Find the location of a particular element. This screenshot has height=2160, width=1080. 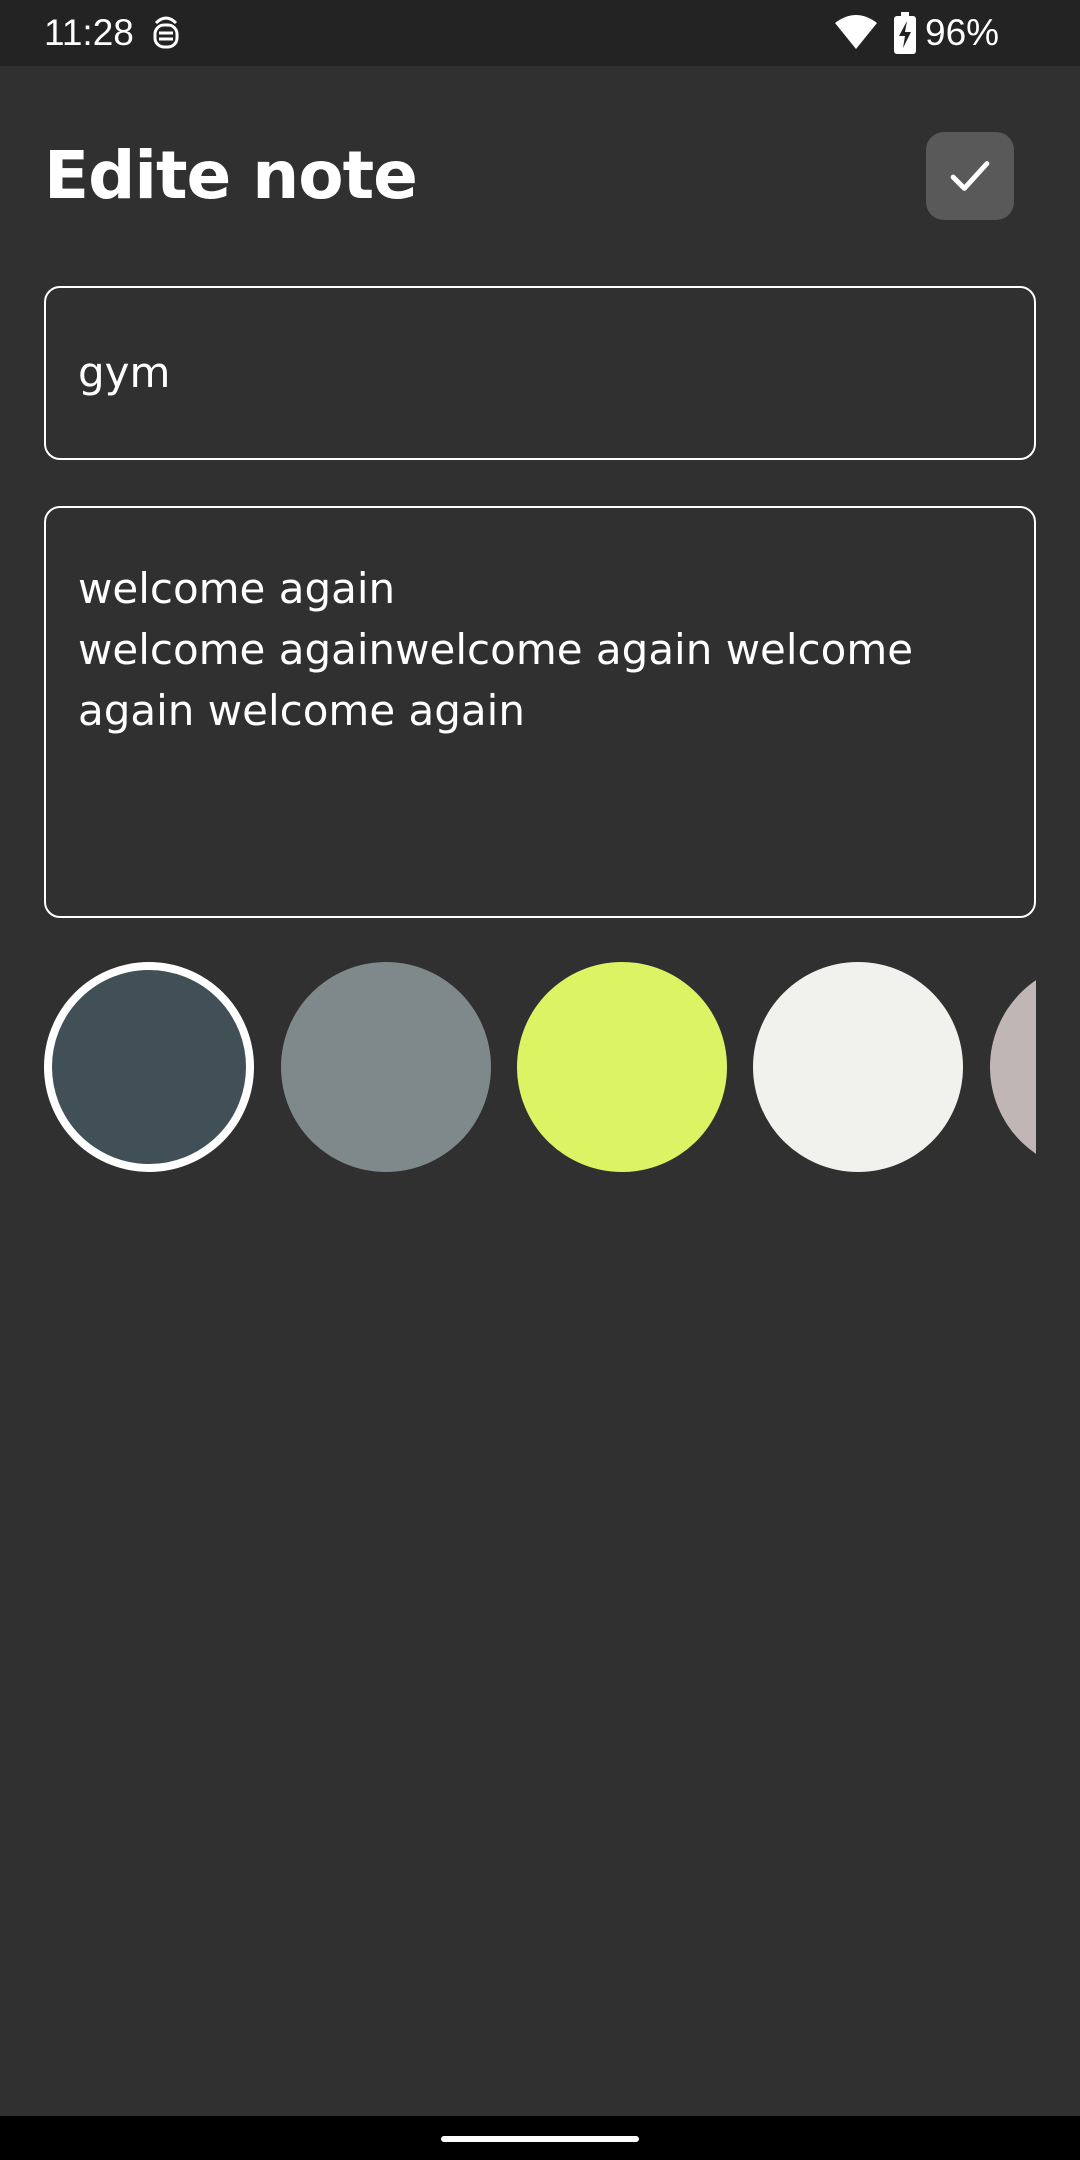

color-picker is located at coordinates (540, 1067).